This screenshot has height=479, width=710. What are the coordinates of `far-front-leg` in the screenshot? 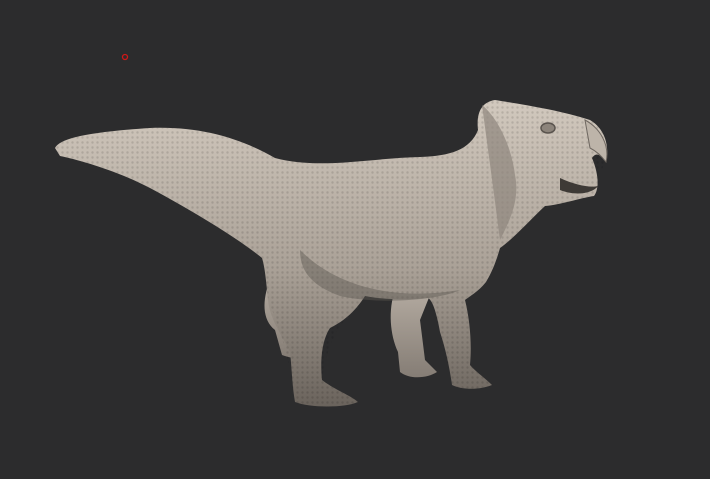 It's located at (413, 334).